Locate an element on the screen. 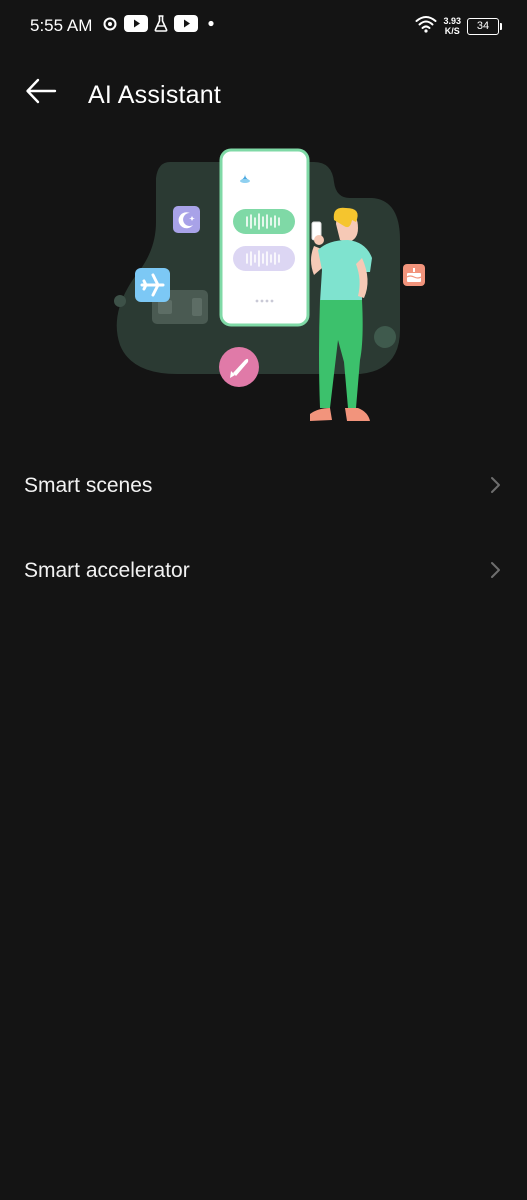 The height and width of the screenshot is (1200, 527). net-speed: 3.93 K/S is located at coordinates (452, 26).